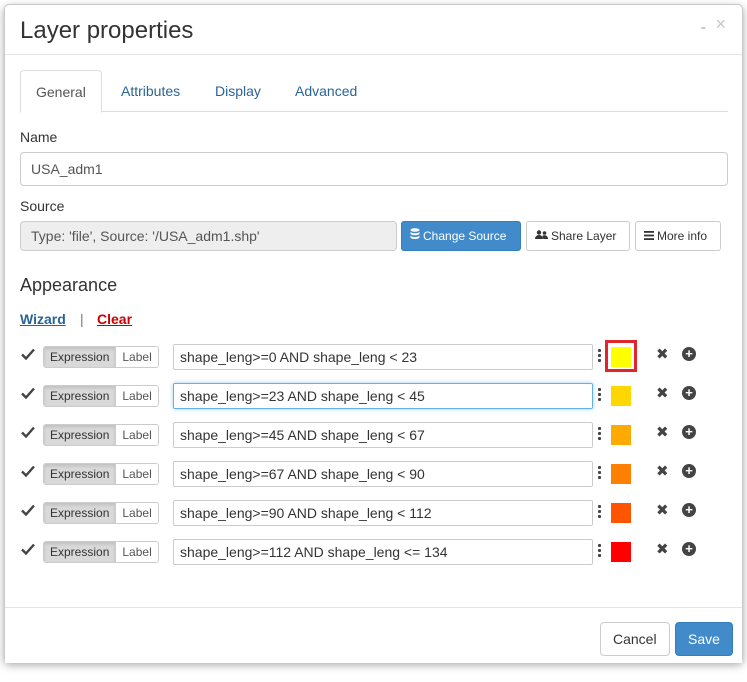 The width and height of the screenshot is (747, 682). I want to click on change-source-button: Change Source, so click(461, 236).